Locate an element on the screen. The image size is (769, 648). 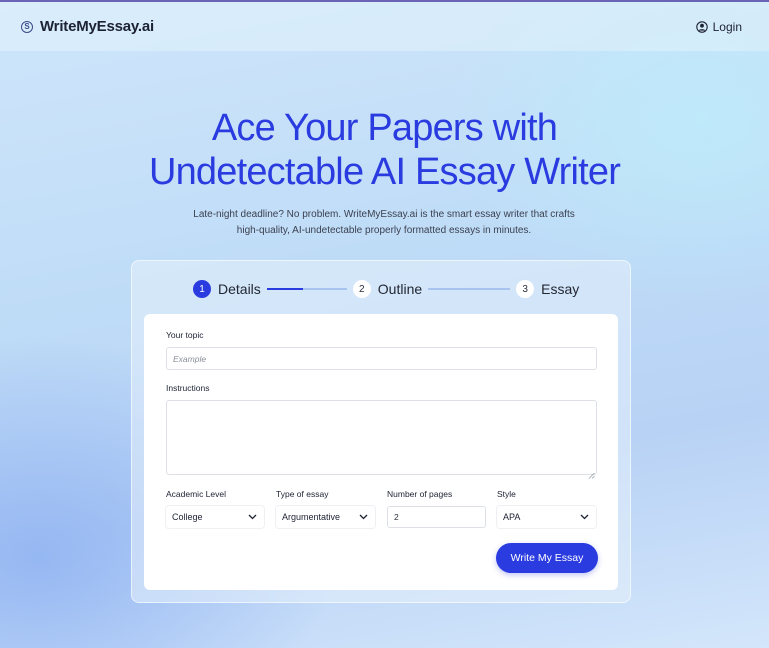
instructions-label: Instructions is located at coordinates (188, 388).